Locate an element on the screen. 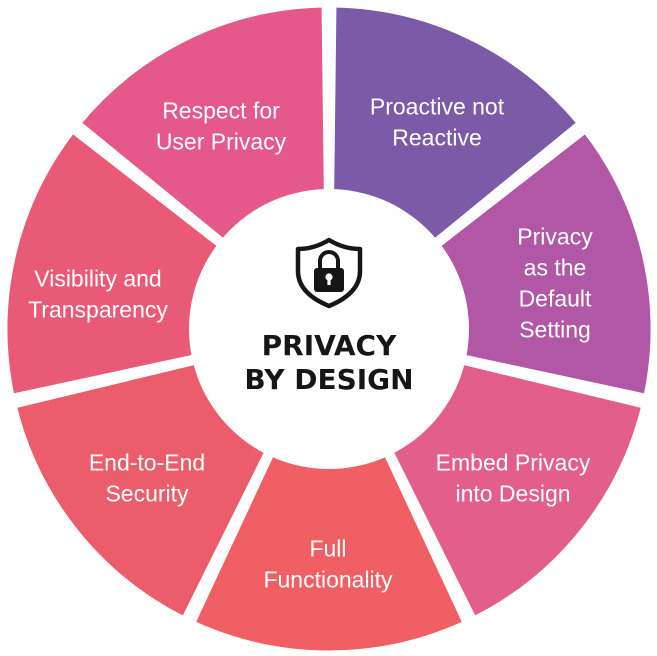 This screenshot has height=656, width=657. segment-label-line: Embed Privacy is located at coordinates (513, 463).